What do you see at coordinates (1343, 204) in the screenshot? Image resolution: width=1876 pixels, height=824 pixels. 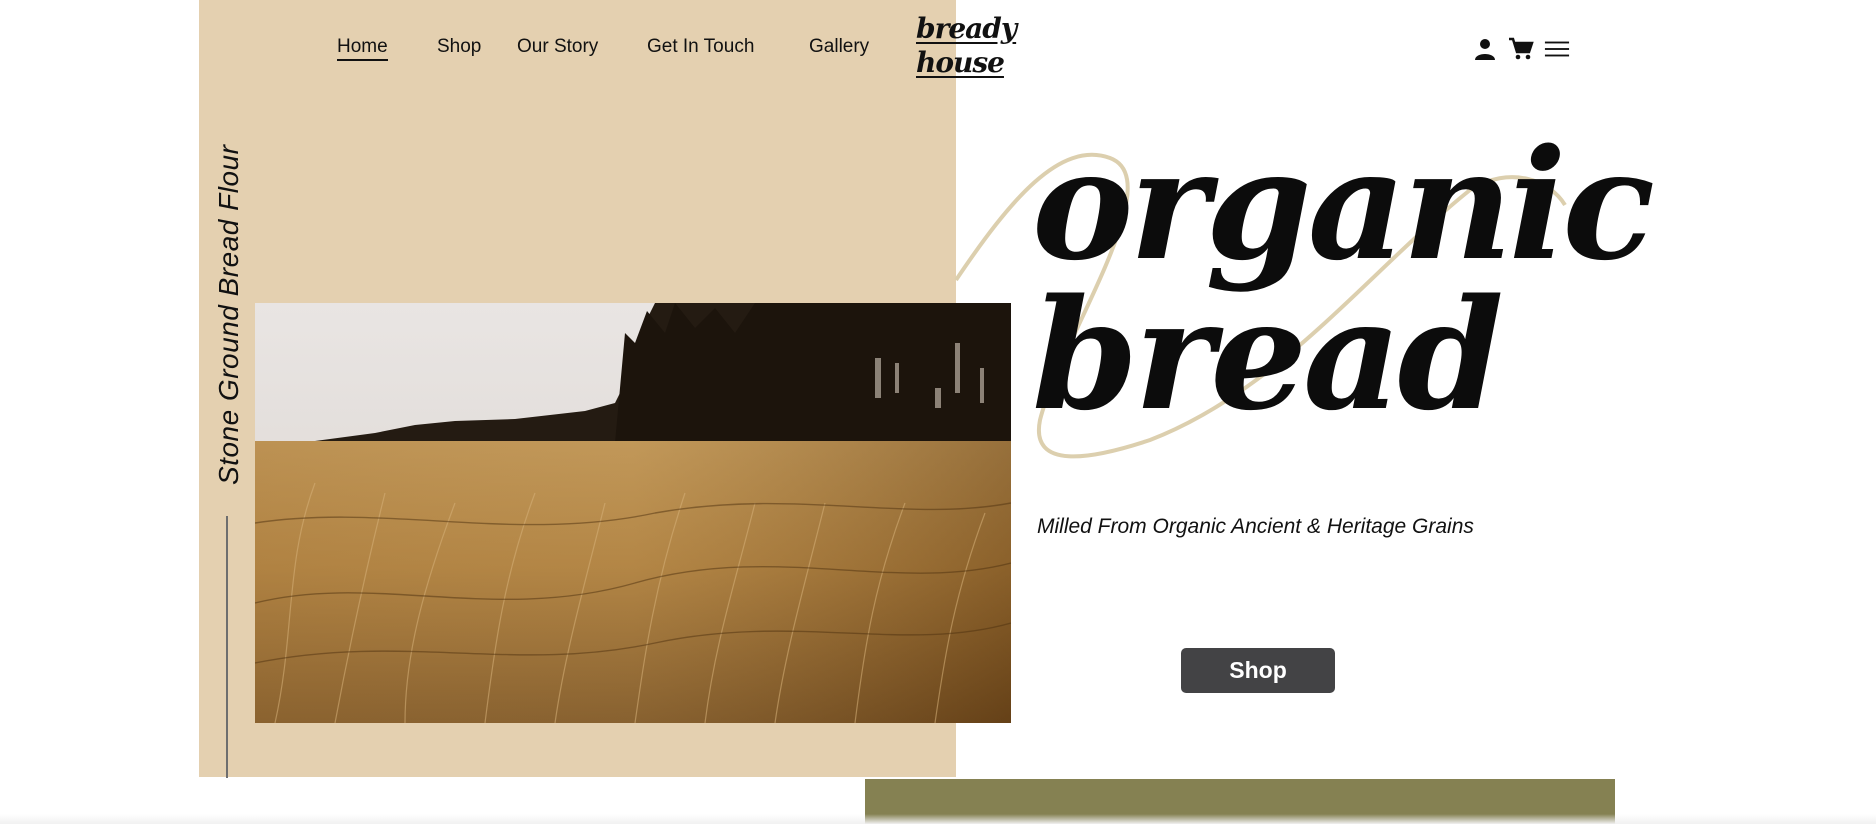 I see `hero-title-line-1: organic` at bounding box center [1343, 204].